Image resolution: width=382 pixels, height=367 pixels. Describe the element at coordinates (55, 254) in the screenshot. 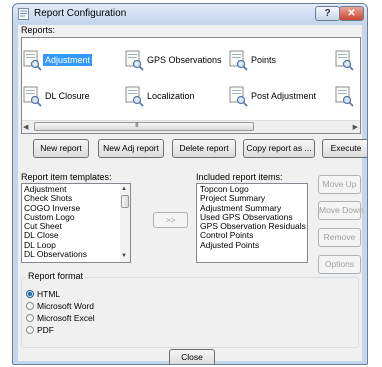

I see `list-item: DL Observations` at that location.